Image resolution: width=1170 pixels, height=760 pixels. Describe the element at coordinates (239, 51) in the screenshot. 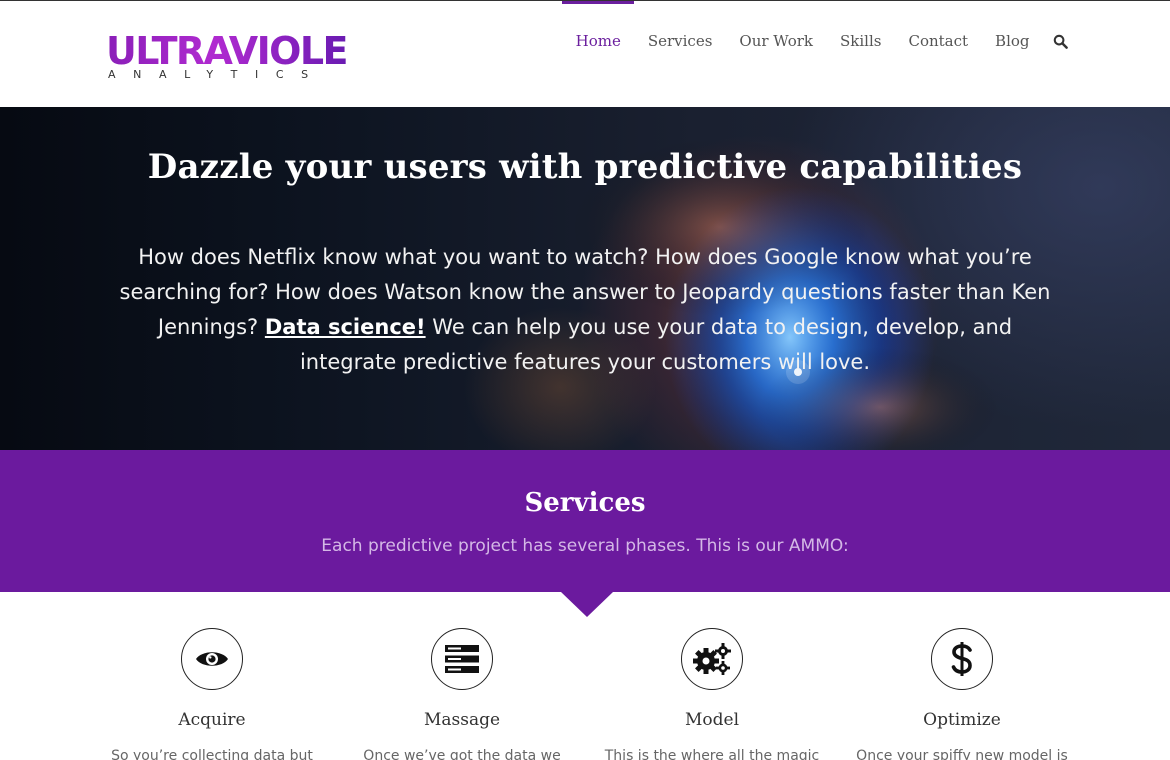

I see `logo-wordmark: ULTRAVIOLET` at that location.